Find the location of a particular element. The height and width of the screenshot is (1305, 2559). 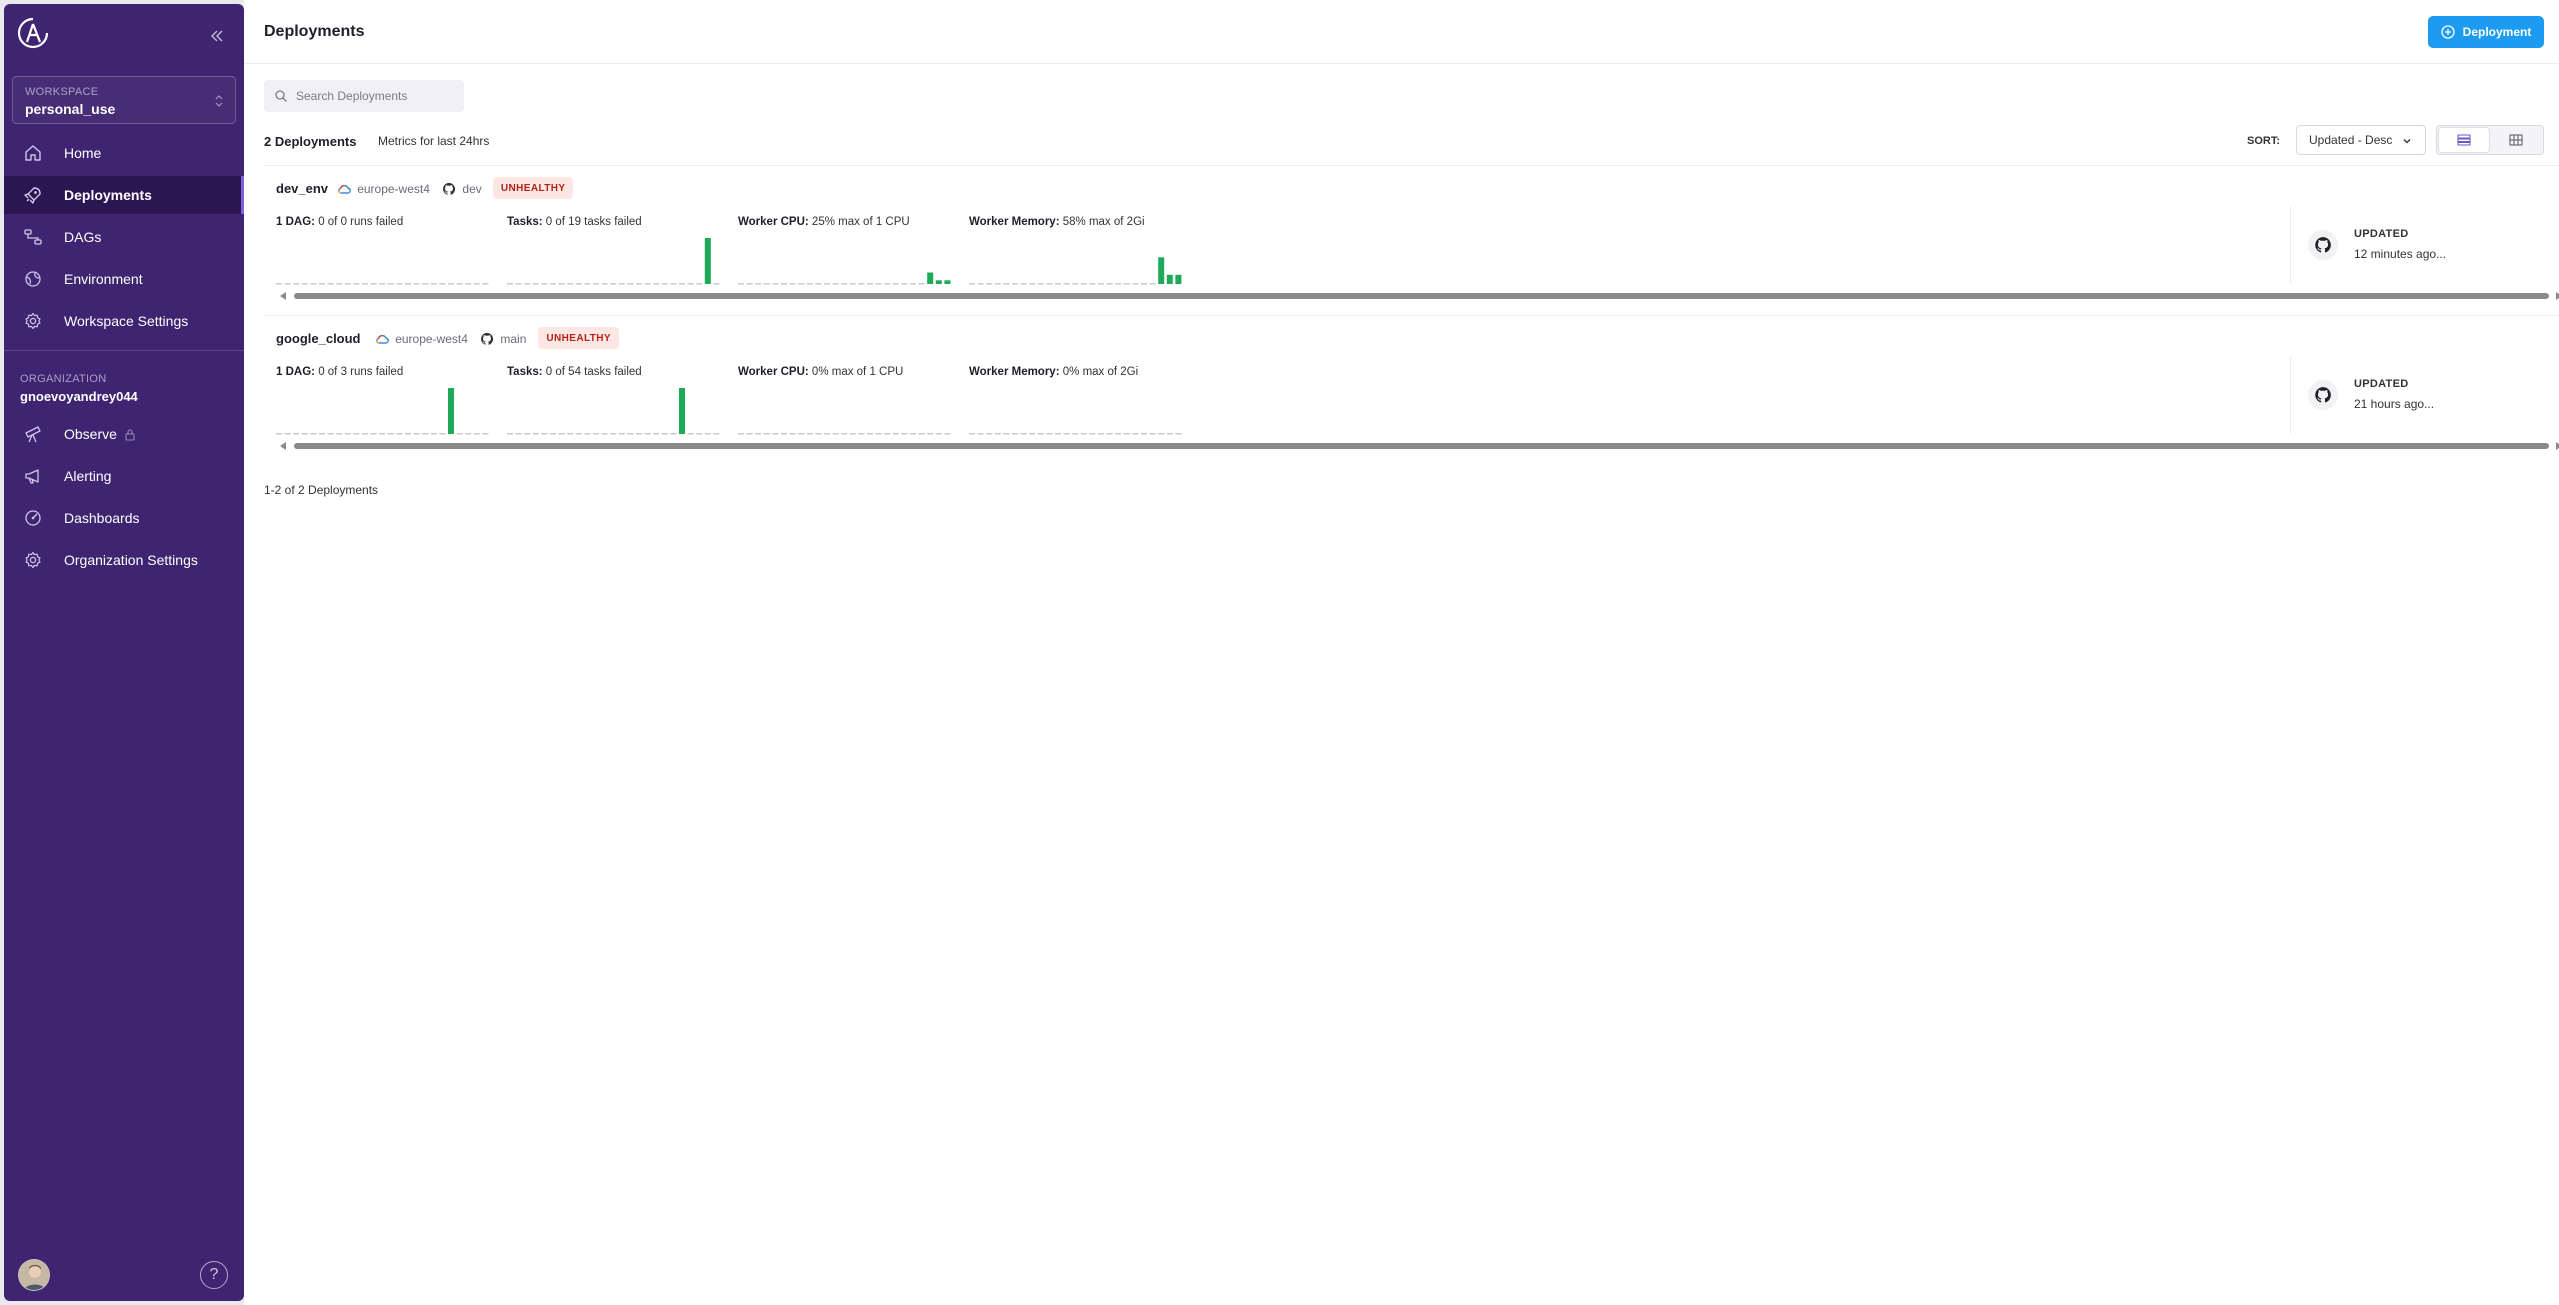

astronomer-logo is located at coordinates (33, 33).